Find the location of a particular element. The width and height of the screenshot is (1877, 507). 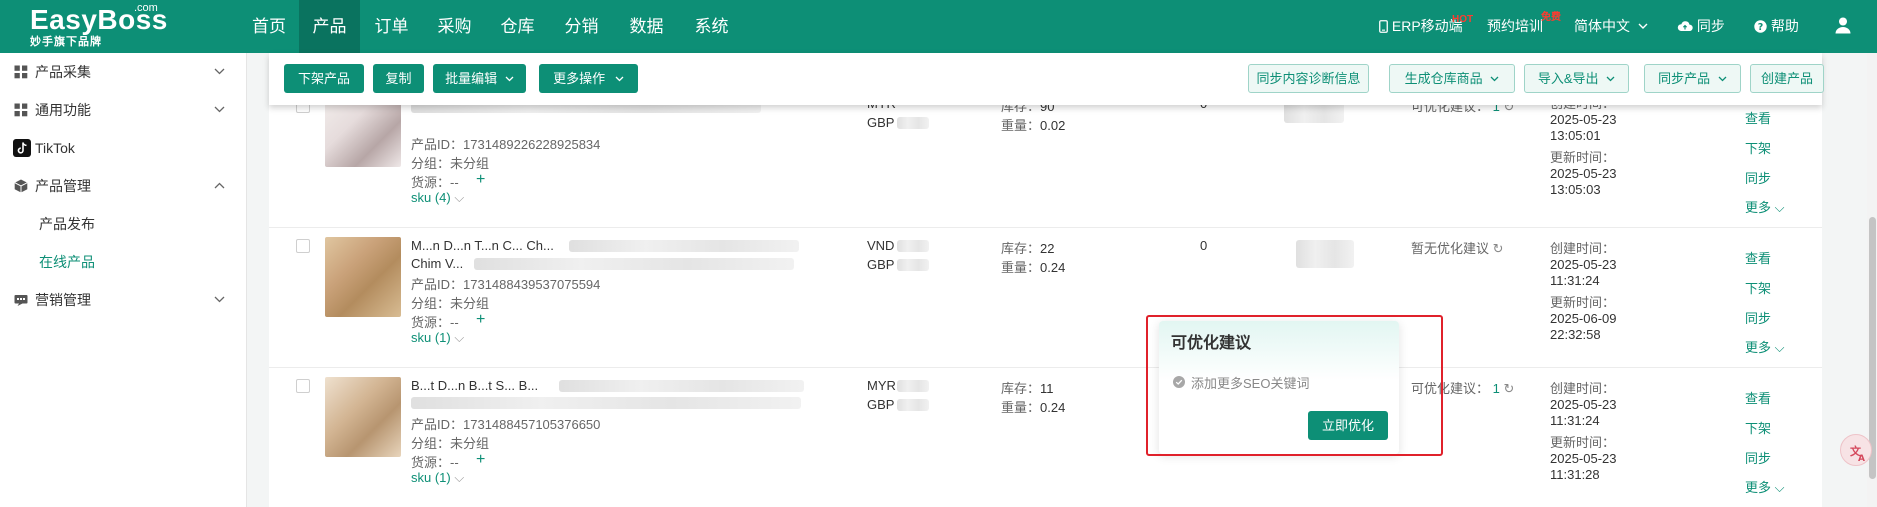

sku-toggle: sku (4) ⌵ is located at coordinates (437, 198).